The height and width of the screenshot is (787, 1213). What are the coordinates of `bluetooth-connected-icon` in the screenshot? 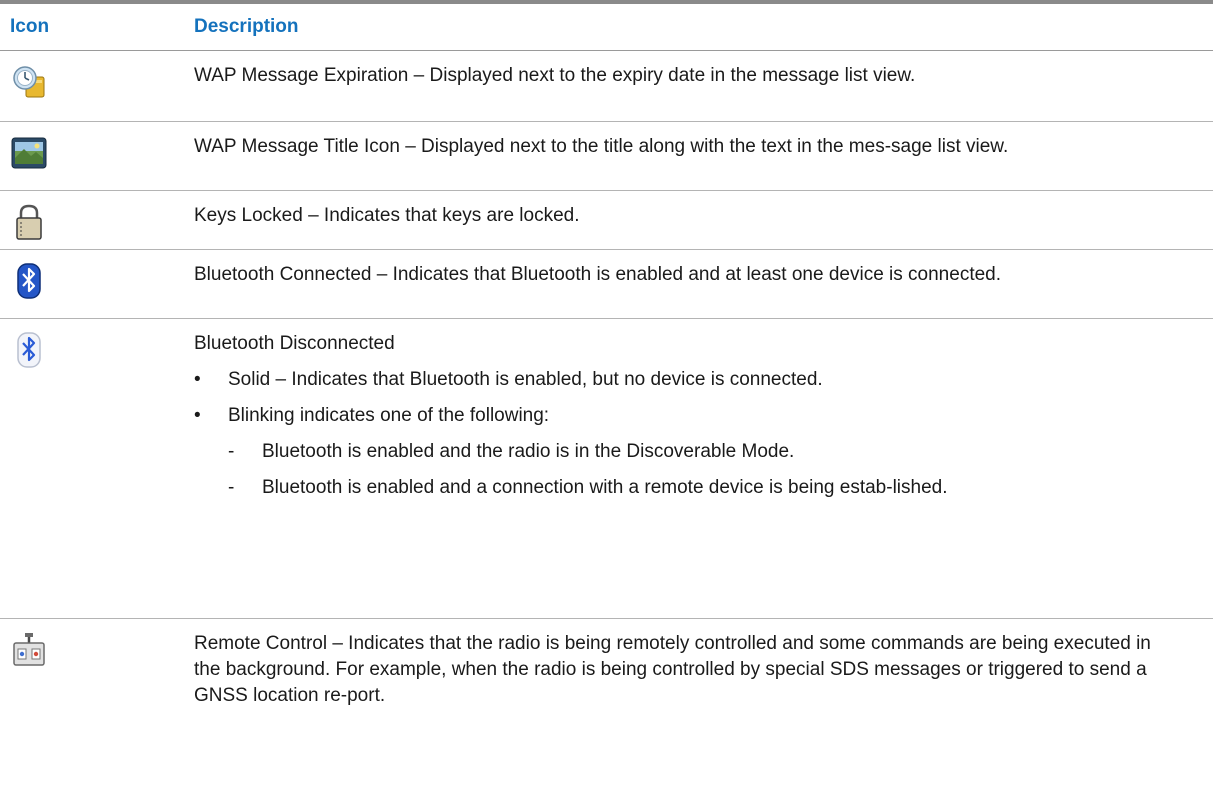 It's located at (29, 281).